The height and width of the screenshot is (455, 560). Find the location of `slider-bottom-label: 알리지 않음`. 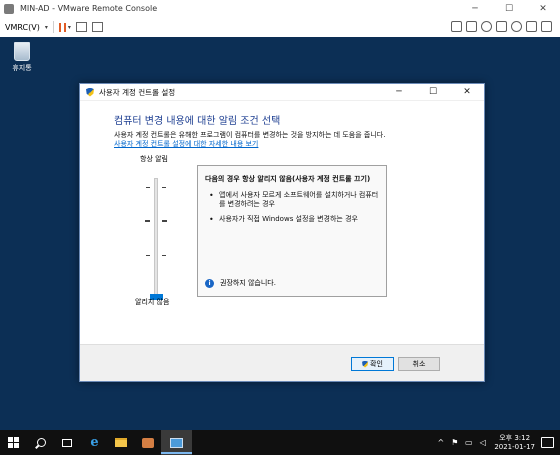

slider-bottom-label: 알리지 않음 is located at coordinates (152, 302).